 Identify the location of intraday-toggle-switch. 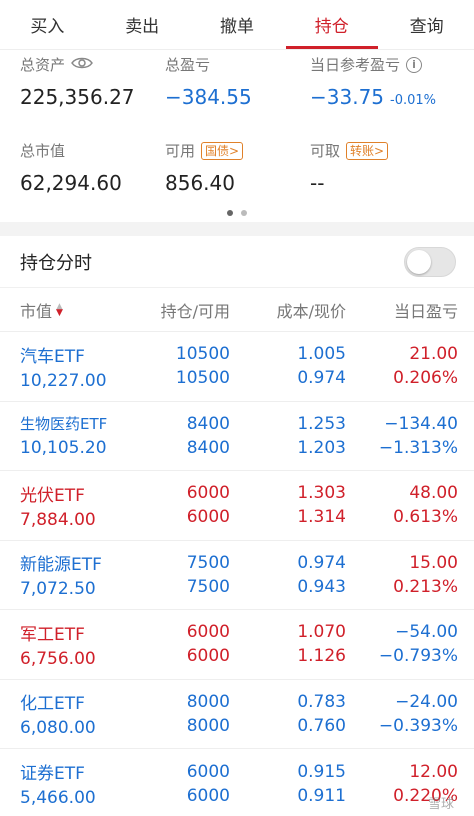
(430, 261).